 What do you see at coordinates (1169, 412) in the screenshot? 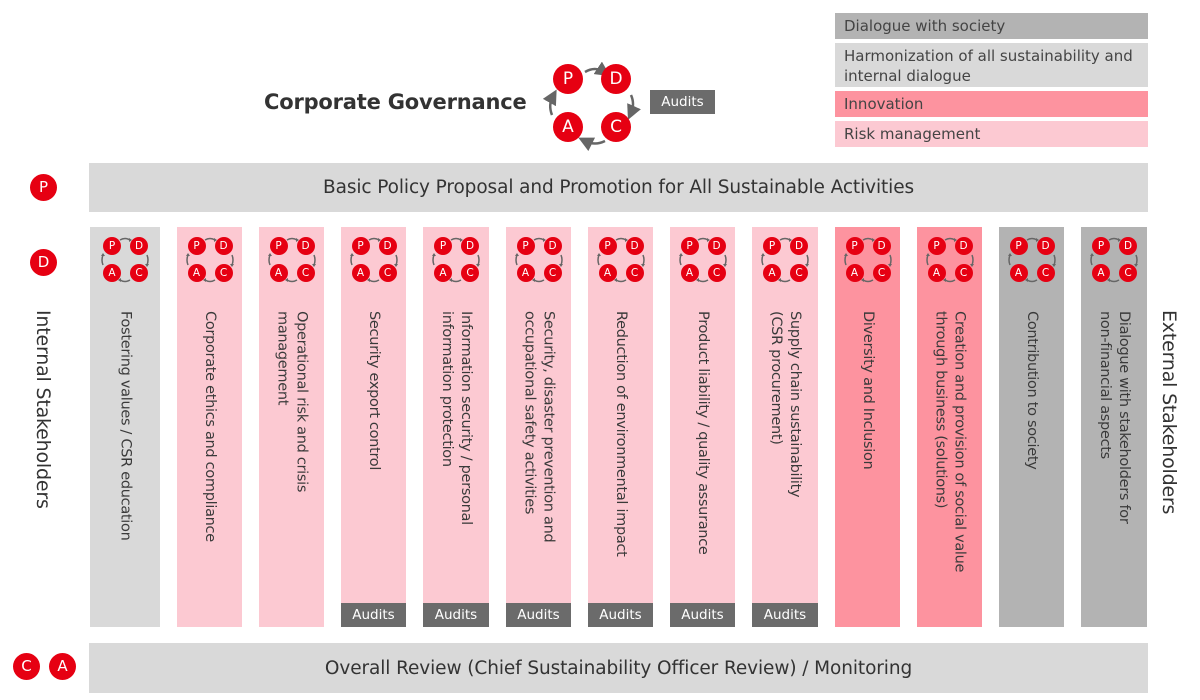
I see `external-stakeholders-label: External Stakeholders` at bounding box center [1169, 412].